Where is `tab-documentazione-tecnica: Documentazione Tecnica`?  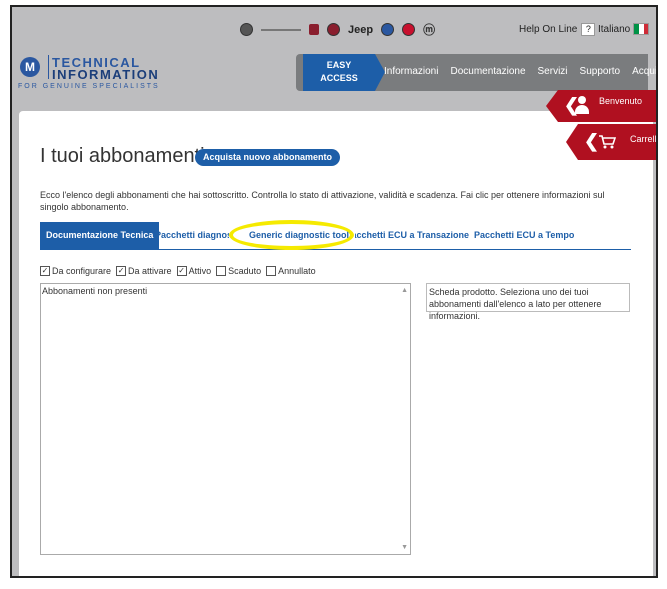 tab-documentazione-tecnica: Documentazione Tecnica is located at coordinates (100, 235).